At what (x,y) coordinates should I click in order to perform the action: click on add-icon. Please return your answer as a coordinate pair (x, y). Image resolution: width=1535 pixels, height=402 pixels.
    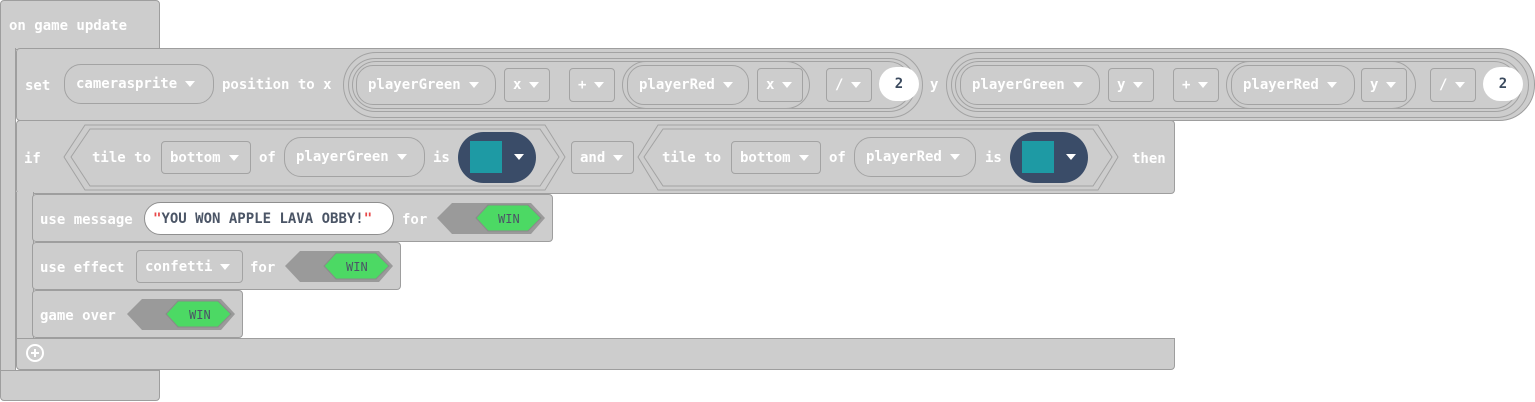
    Looking at the image, I should click on (35, 353).